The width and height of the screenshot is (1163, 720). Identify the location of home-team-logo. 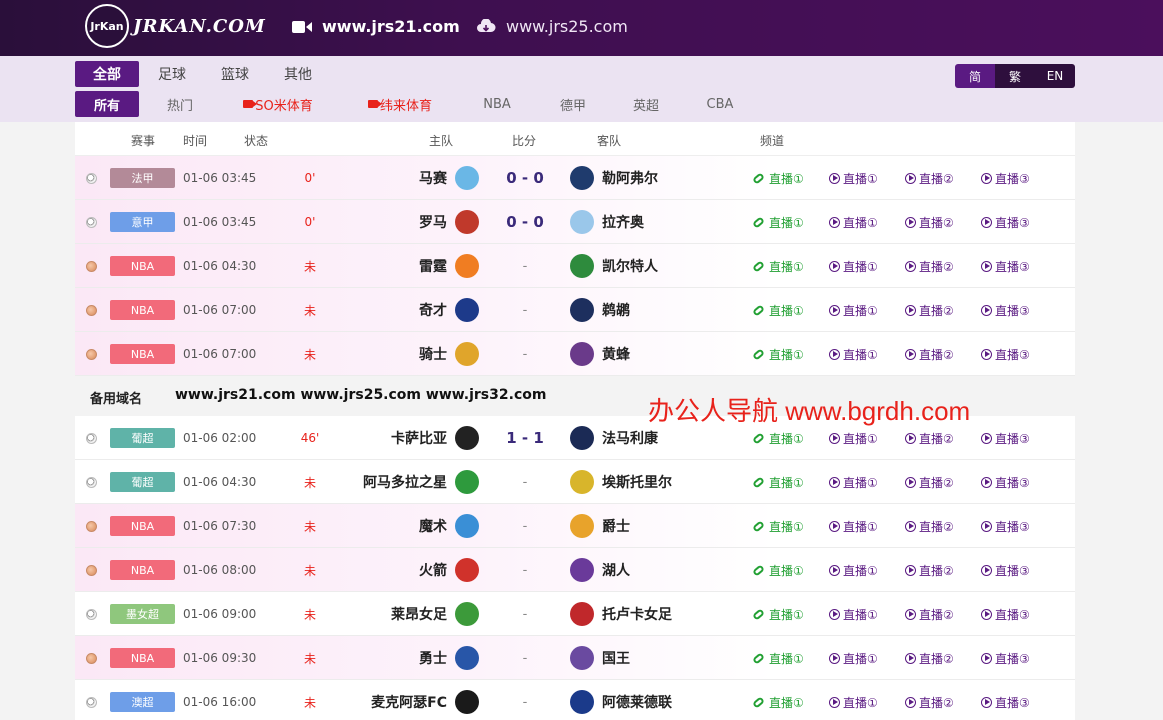
(467, 526).